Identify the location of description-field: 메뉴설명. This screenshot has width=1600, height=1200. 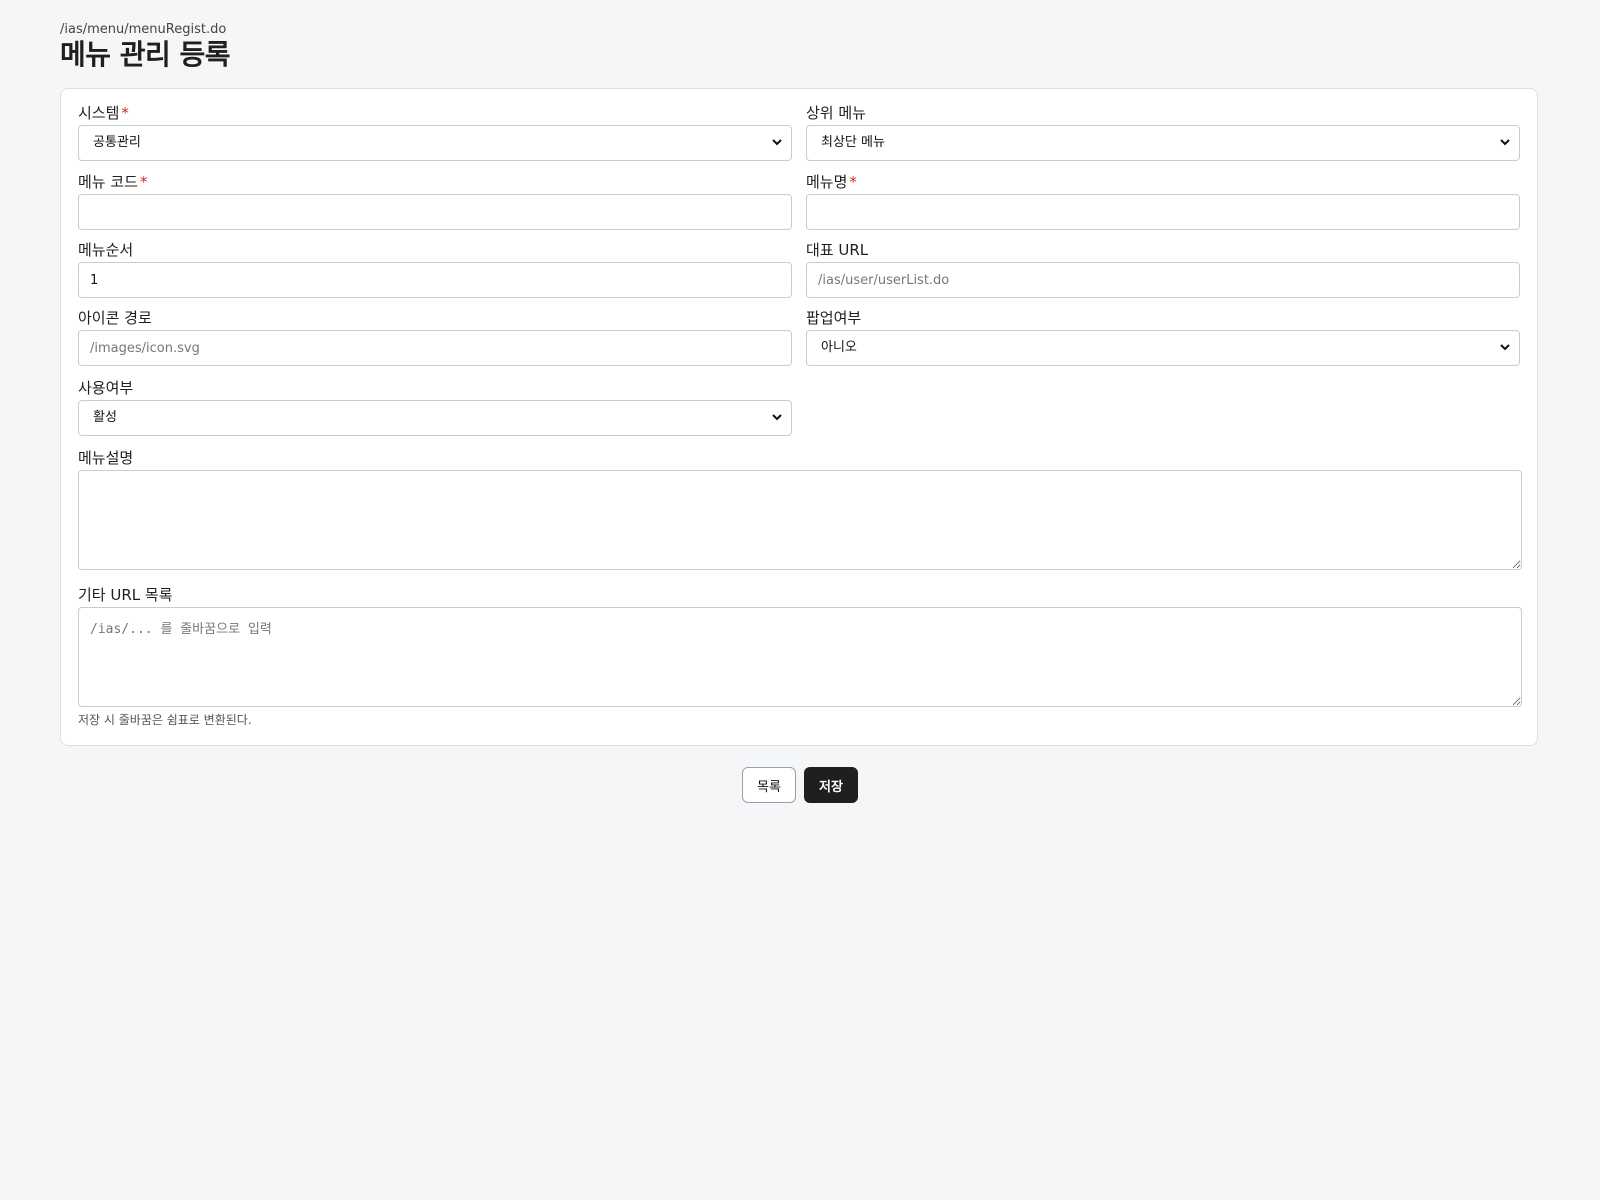
(800, 509).